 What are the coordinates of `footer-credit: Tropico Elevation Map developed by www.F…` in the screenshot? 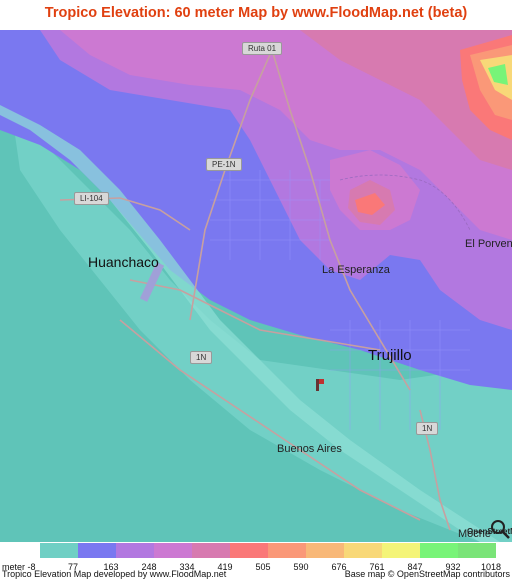 It's located at (114, 574).